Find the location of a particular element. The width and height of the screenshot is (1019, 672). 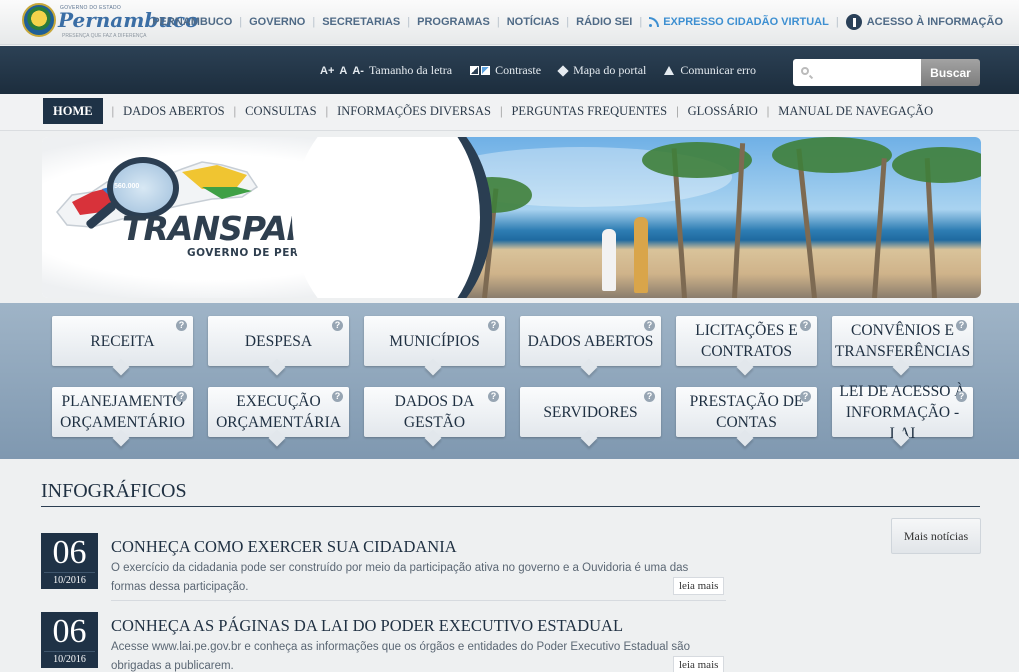

banner-divider-curve is located at coordinates (392, 217).